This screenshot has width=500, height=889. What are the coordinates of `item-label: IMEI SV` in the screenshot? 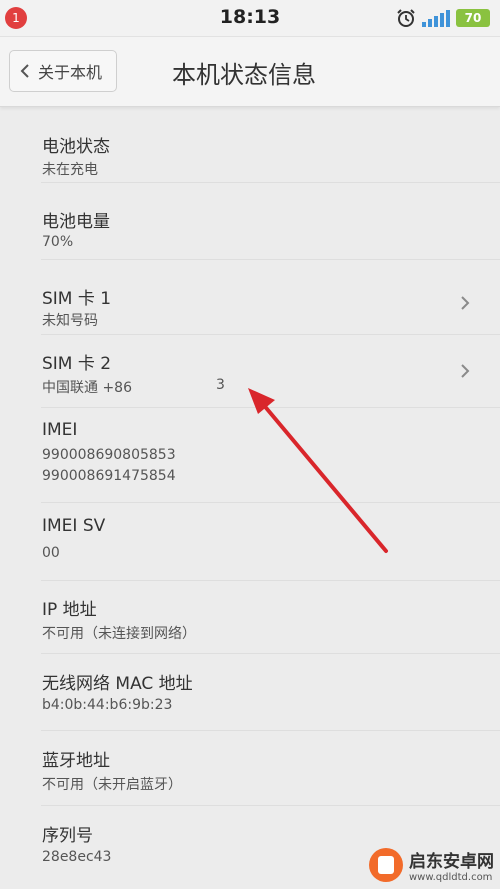 It's located at (74, 526).